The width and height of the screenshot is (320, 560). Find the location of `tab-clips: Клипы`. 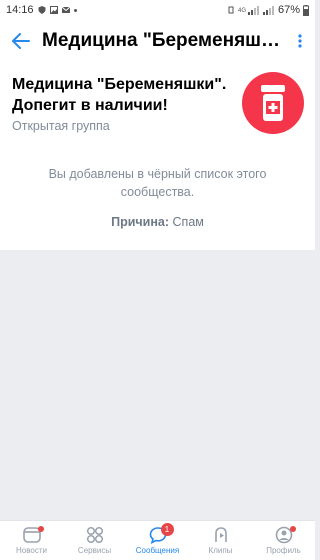

tab-clips: Клипы is located at coordinates (220, 540).